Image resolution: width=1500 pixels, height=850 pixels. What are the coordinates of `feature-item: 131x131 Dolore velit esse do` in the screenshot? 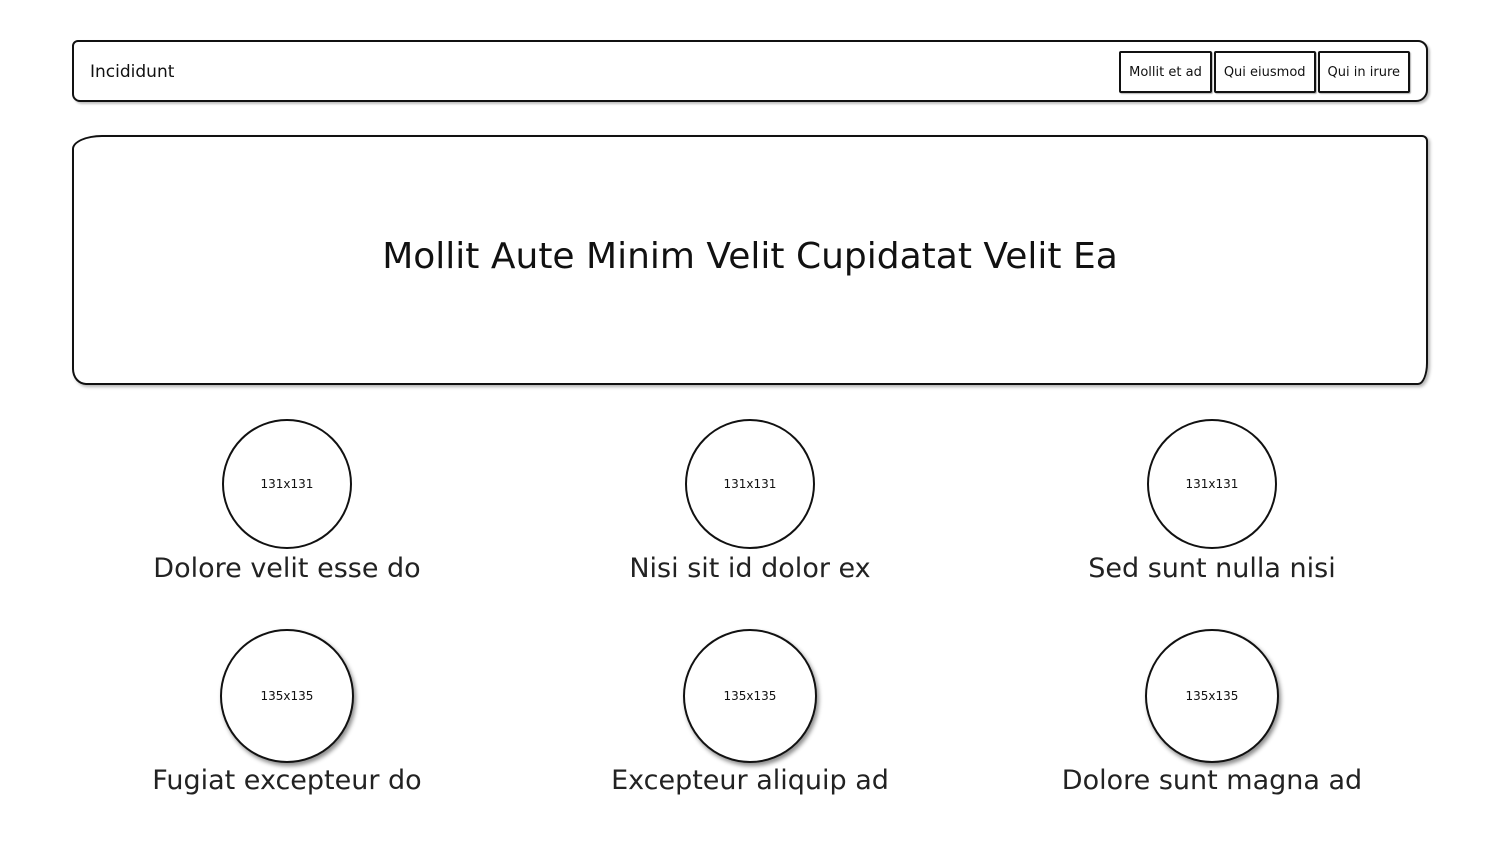 It's located at (287, 501).